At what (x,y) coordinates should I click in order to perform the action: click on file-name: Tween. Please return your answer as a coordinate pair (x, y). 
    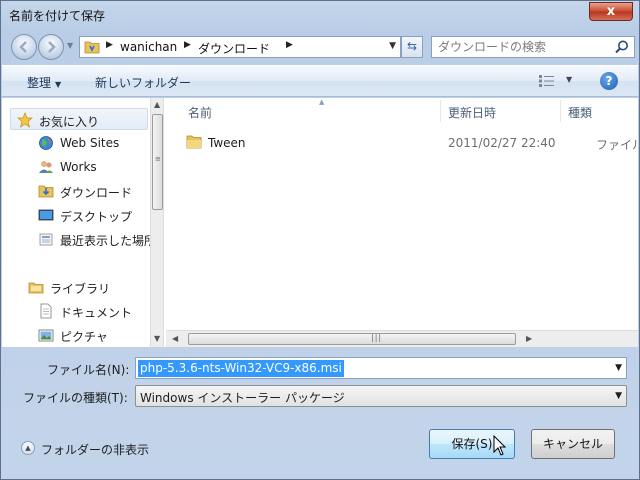
    Looking at the image, I should click on (227, 143).